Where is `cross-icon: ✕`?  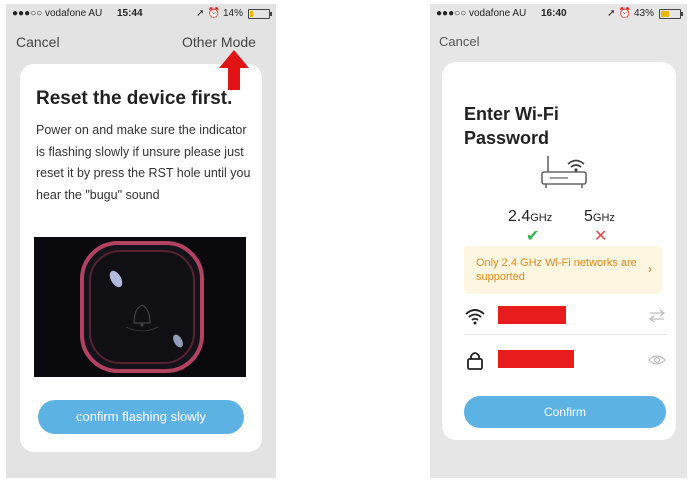 cross-icon: ✕ is located at coordinates (601, 236).